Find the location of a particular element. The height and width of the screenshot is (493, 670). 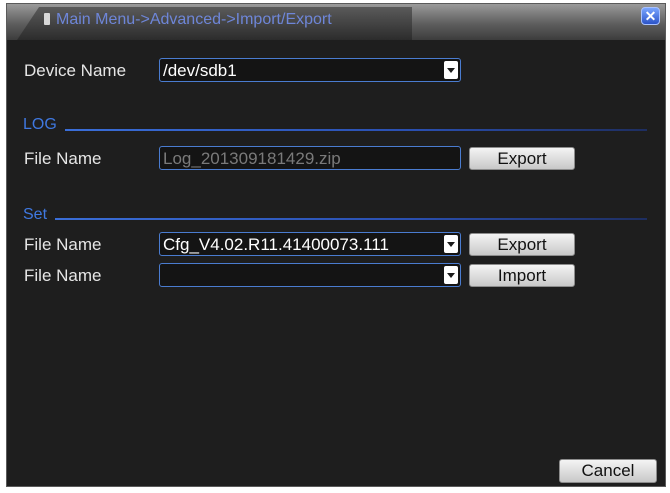

device-name-label: Device Name is located at coordinates (75, 70).